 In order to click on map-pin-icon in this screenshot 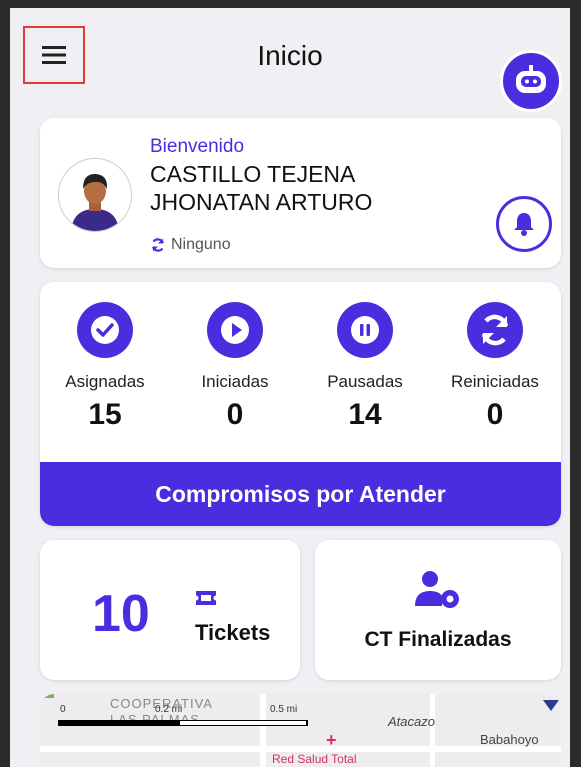, I will do `click(551, 705)`.